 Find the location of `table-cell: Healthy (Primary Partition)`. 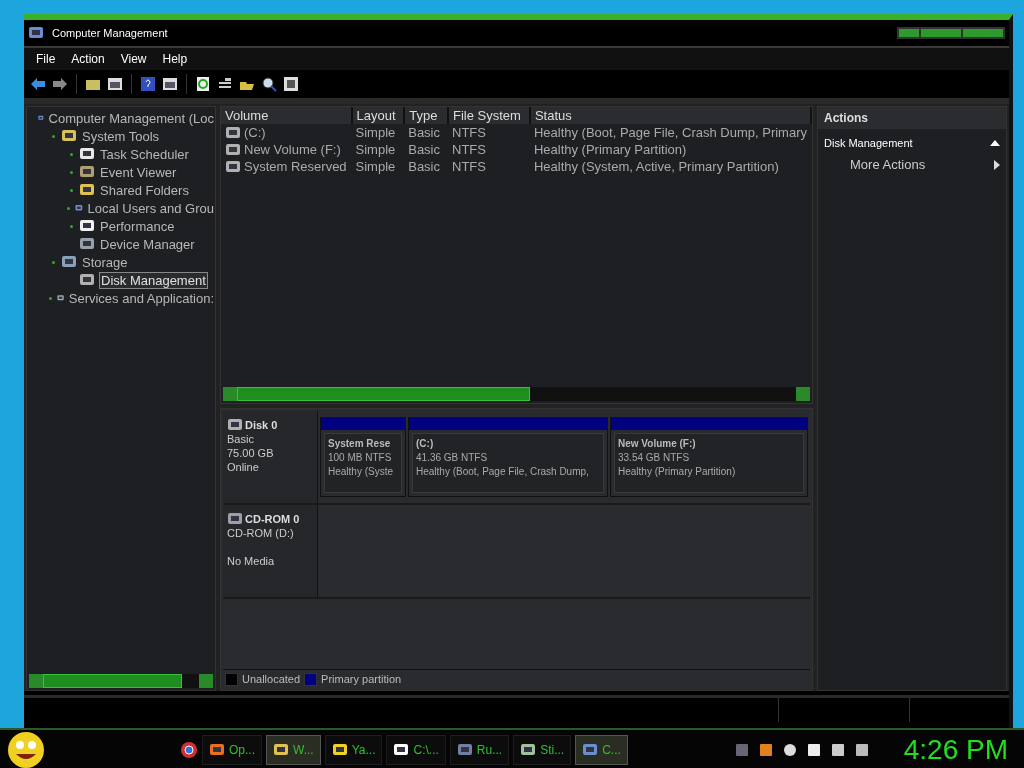

table-cell: Healthy (Primary Partition) is located at coordinates (610, 149).